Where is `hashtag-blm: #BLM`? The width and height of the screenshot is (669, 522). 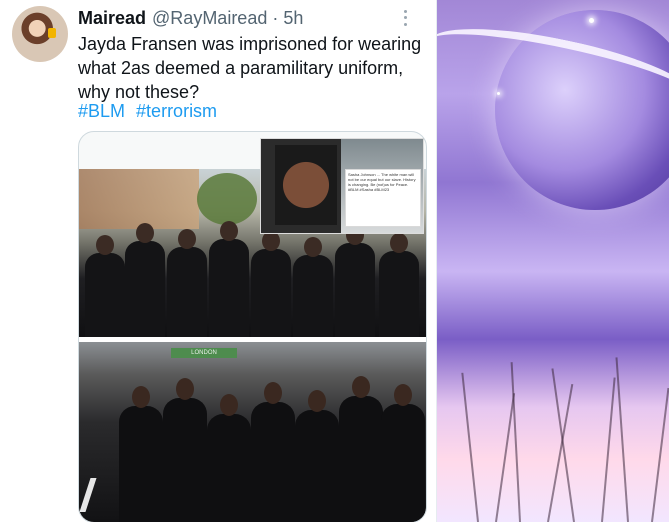
hashtag-blm: #BLM is located at coordinates (101, 111).